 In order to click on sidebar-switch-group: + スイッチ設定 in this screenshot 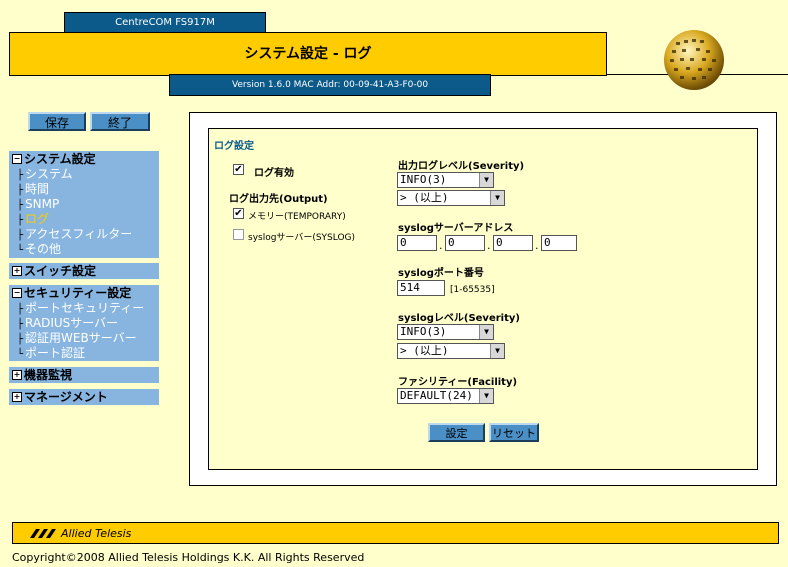, I will do `click(84, 271)`.